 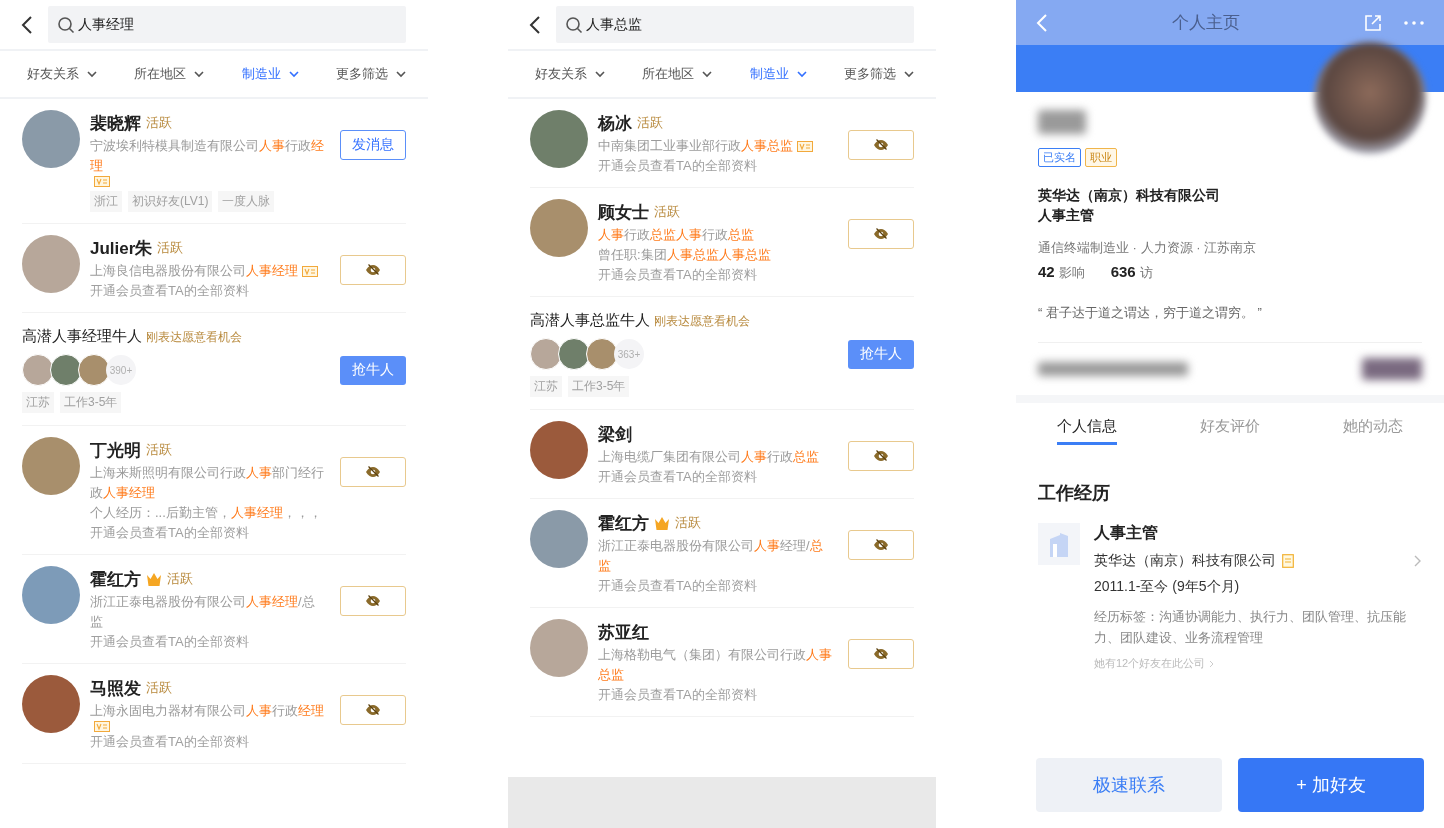 What do you see at coordinates (1230, 323) in the screenshot?
I see `profile-quote: “ 君子达于道之谓达，穷于道之谓穷。 ”` at bounding box center [1230, 323].